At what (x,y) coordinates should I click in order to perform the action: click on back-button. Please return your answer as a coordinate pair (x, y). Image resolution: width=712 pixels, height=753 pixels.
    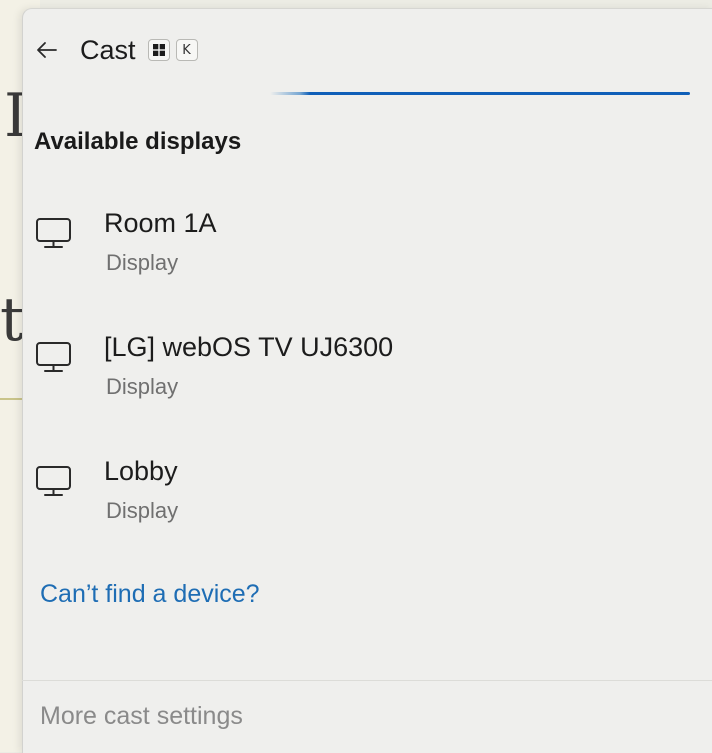
    Looking at the image, I should click on (47, 50).